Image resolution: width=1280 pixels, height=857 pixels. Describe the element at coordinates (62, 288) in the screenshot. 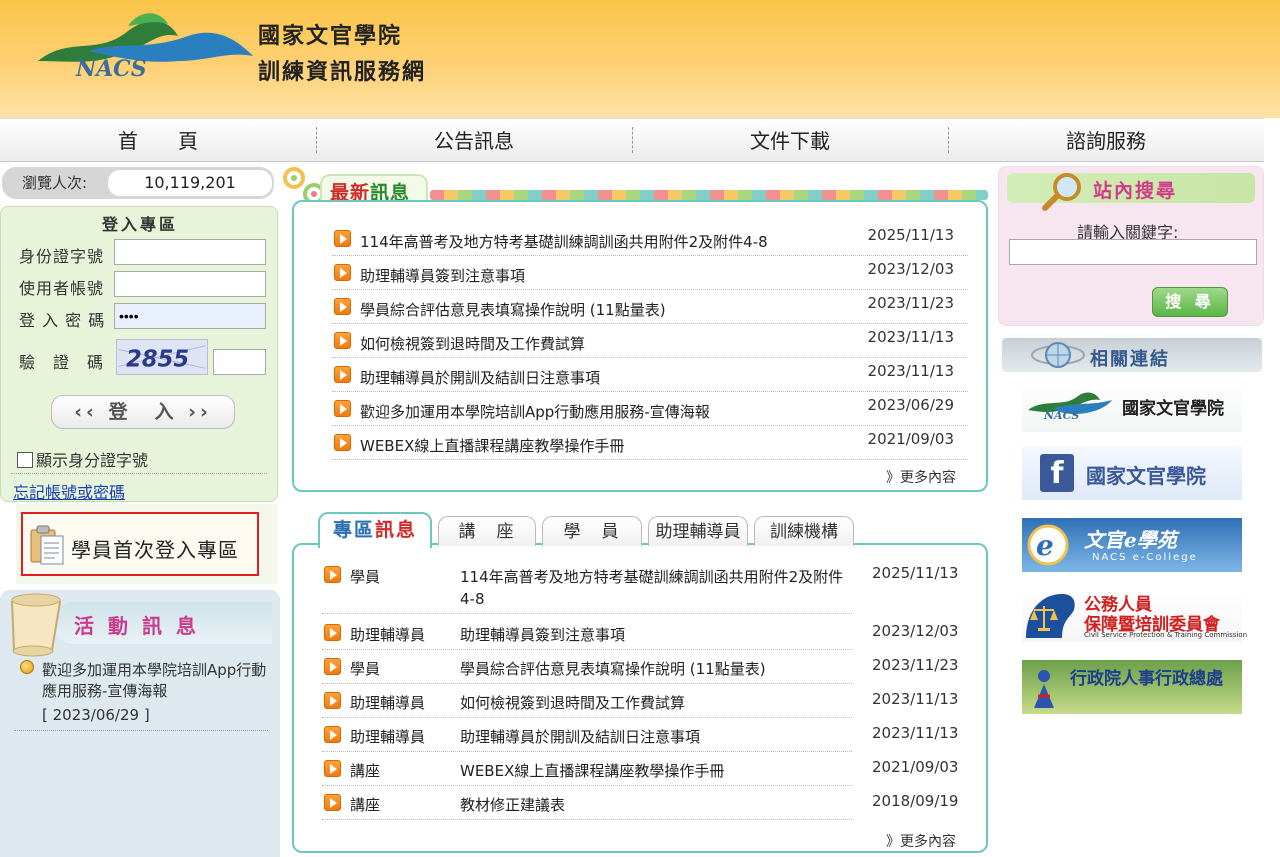

I see `account-label: 使用者帳號` at that location.